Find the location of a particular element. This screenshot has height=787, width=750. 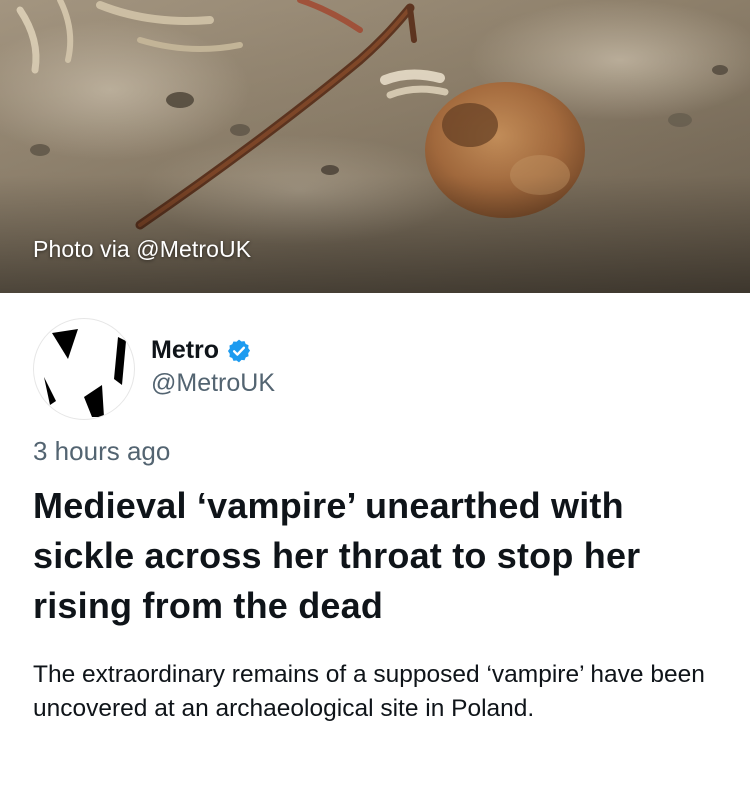

metro-logo-icon is located at coordinates (85, 373).